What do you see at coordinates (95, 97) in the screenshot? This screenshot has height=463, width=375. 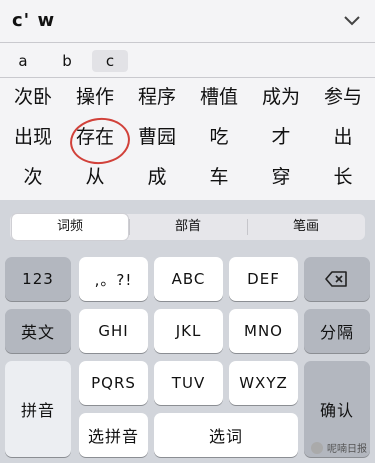 I see `candidate-word: 操作` at bounding box center [95, 97].